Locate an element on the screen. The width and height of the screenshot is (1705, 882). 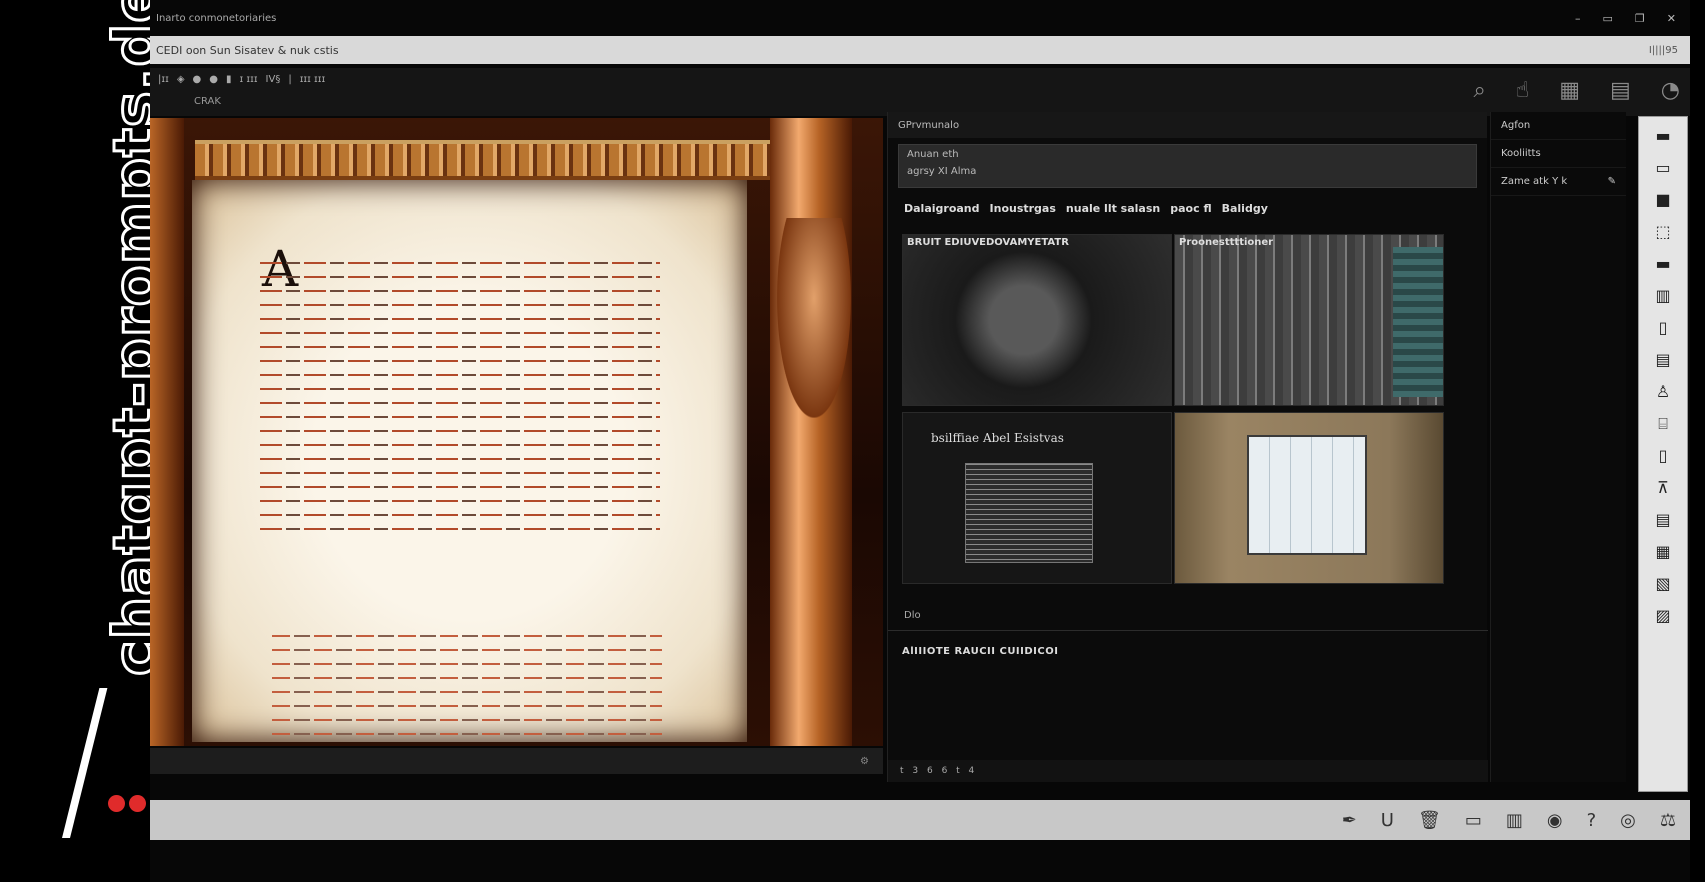
palette-tool: ▦ is located at coordinates (1662, 552).